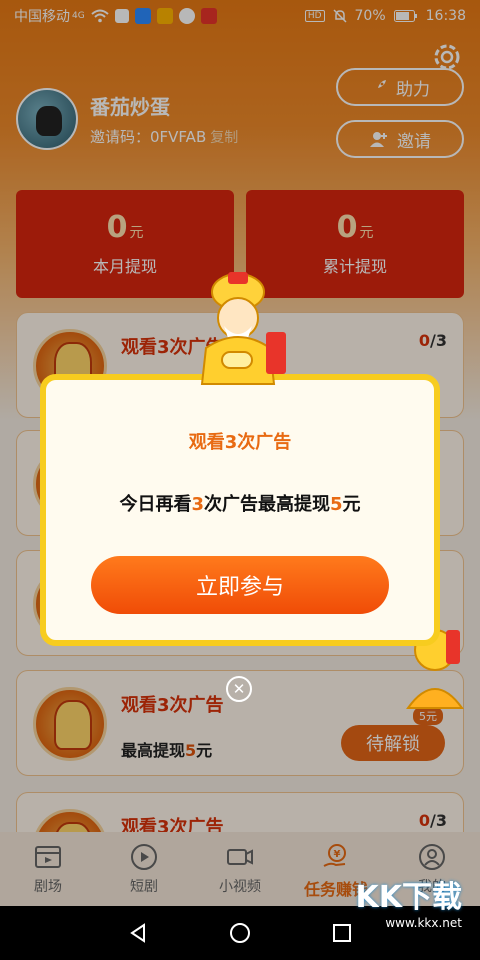 The height and width of the screenshot is (960, 480). What do you see at coordinates (336, 504) in the screenshot?
I see `dialog-message-amount: 5` at bounding box center [336, 504].